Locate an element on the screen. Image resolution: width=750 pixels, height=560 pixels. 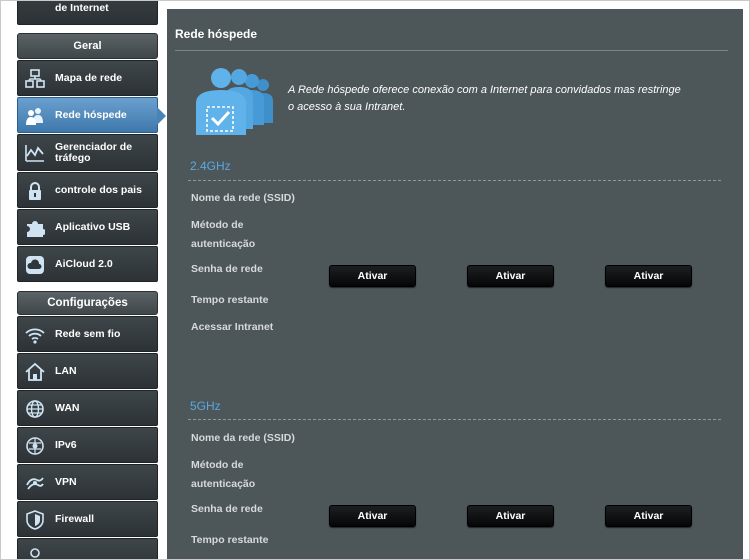
sidebar-item-internet-status: de Internet is located at coordinates (87, 13).